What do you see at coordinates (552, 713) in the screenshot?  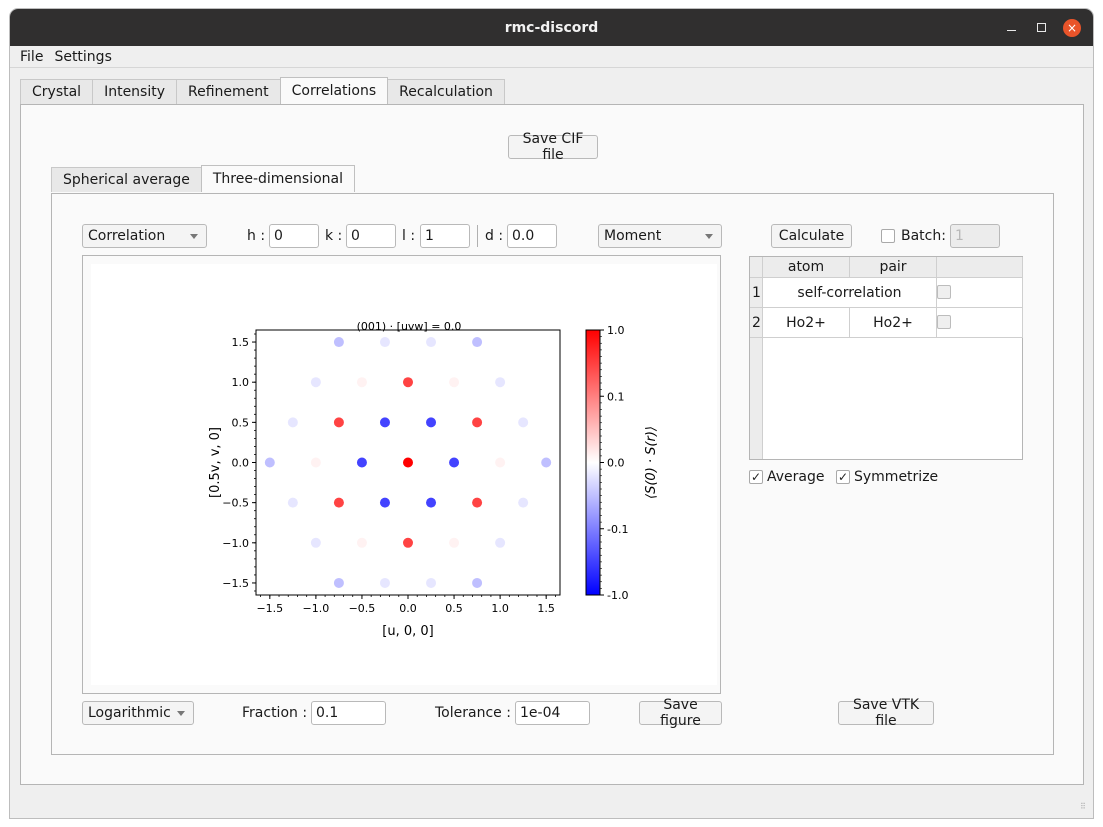 I see `tolerance-input: 1e-04` at bounding box center [552, 713].